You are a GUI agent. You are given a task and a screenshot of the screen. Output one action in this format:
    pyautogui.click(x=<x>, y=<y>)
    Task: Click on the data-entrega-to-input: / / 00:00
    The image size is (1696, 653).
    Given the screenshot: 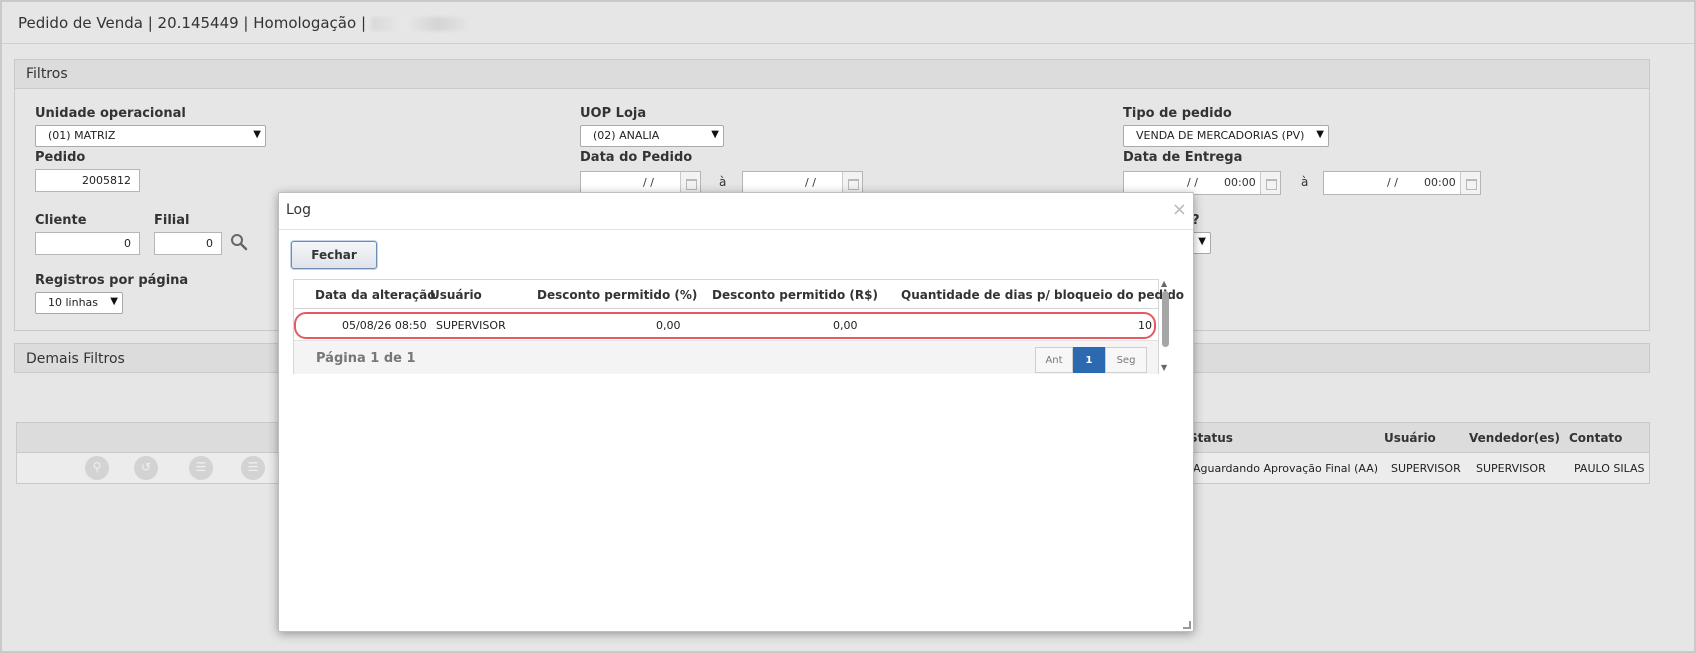 What is the action you would take?
    pyautogui.click(x=1402, y=183)
    